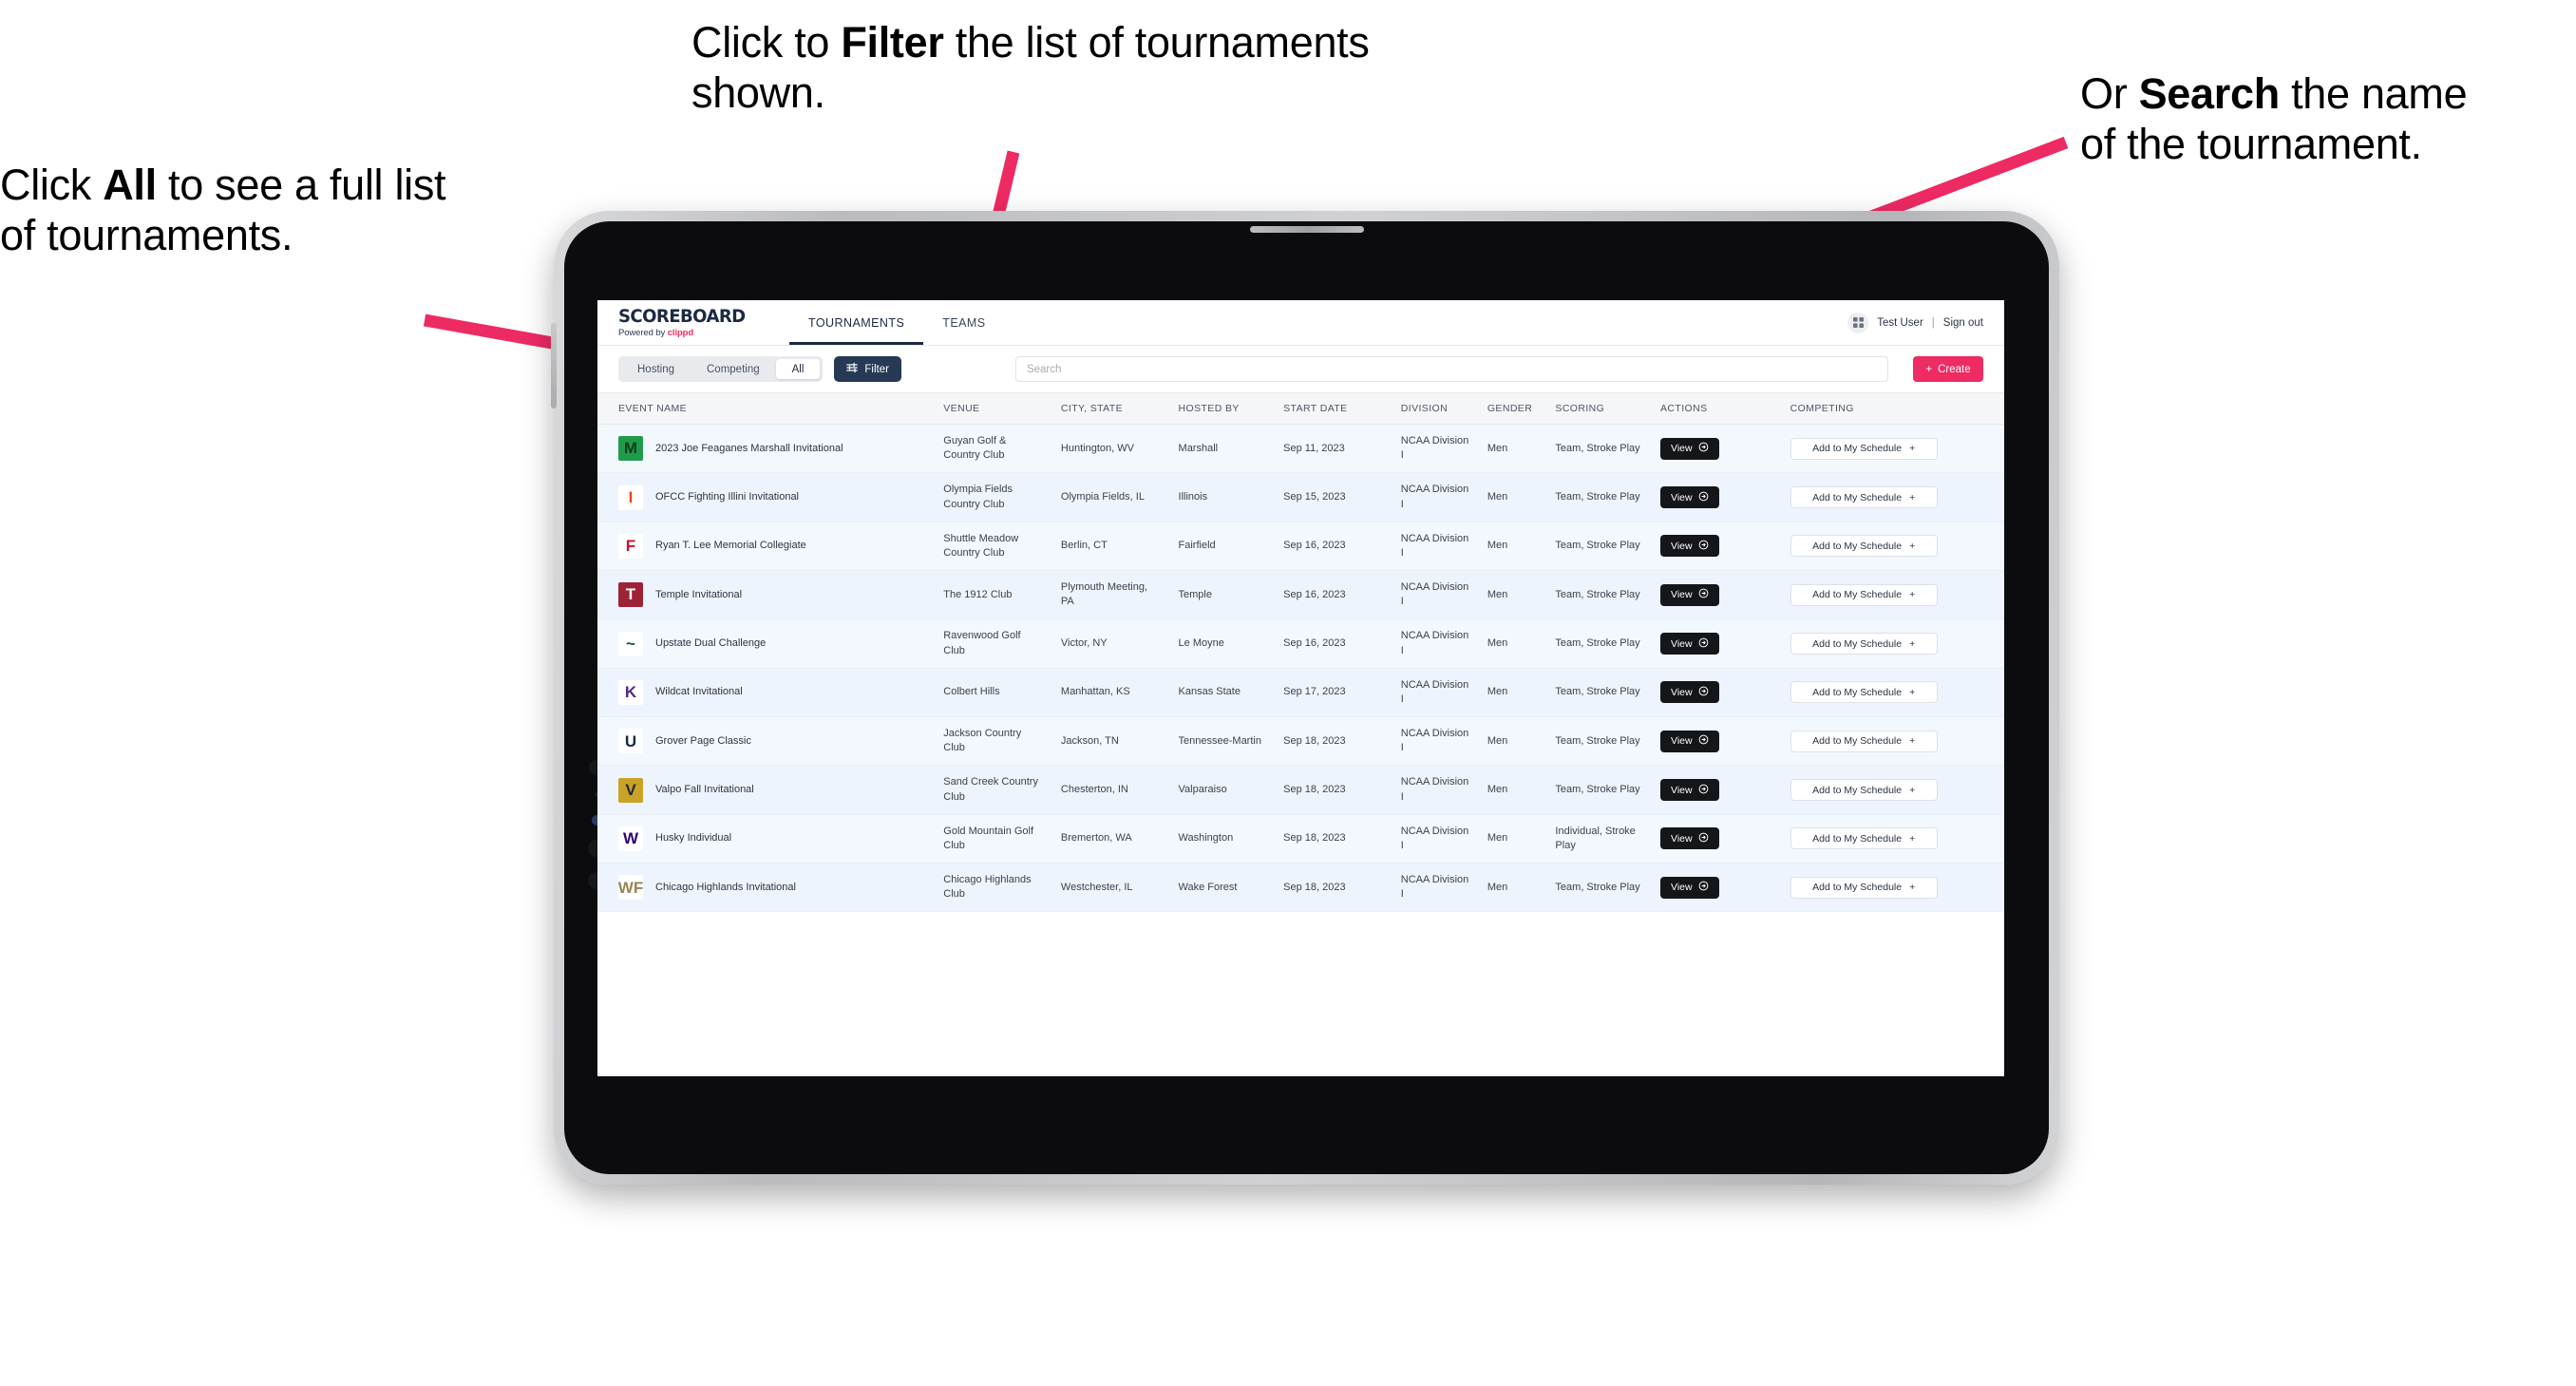  Describe the element at coordinates (1222, 547) in the screenshot. I see `cell-hosted-by: Fairfield` at that location.